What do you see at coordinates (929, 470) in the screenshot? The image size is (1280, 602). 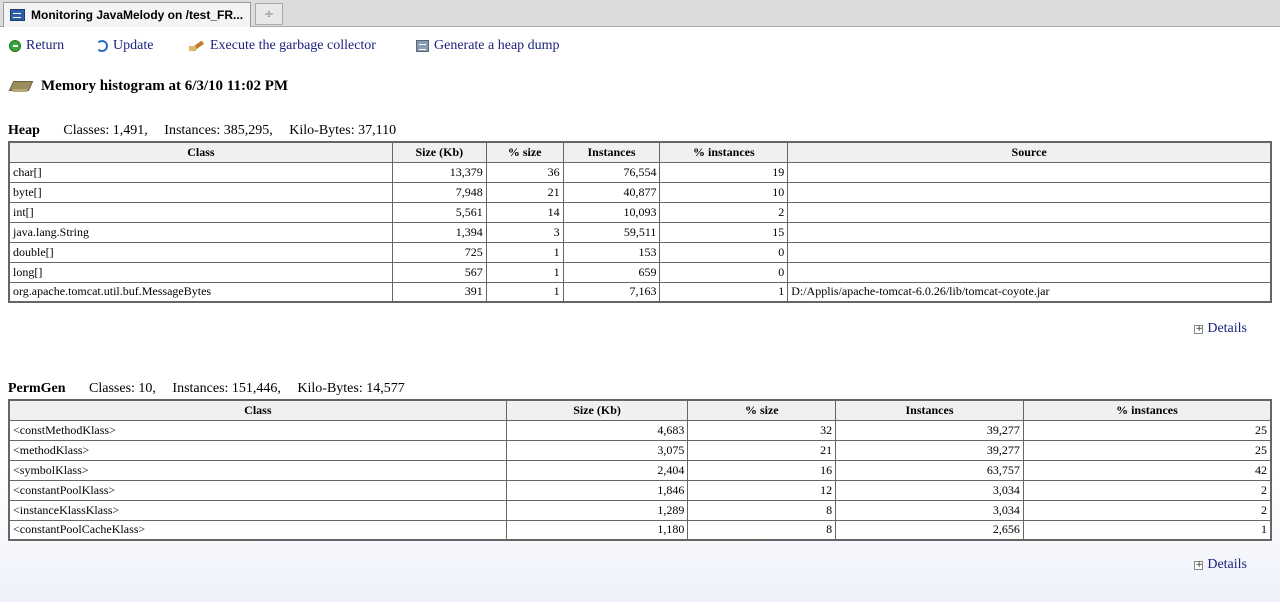 I see `table-cell: 63,757` at bounding box center [929, 470].